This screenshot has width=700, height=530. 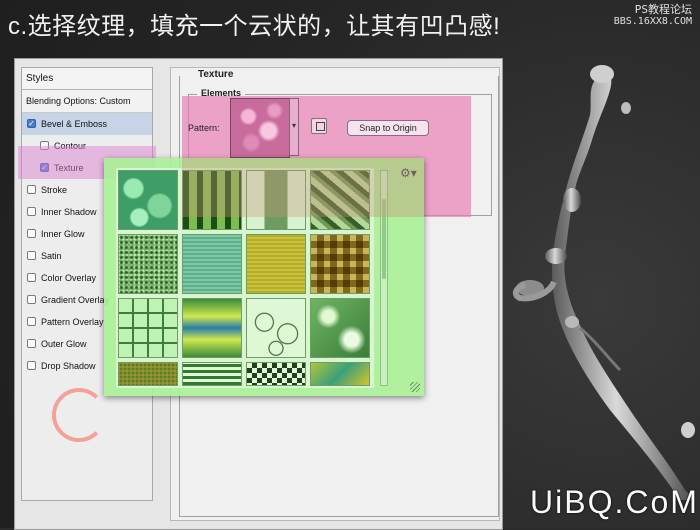 What do you see at coordinates (614, 502) in the screenshot?
I see `bottom-watermark: UiBQ.CoM` at bounding box center [614, 502].